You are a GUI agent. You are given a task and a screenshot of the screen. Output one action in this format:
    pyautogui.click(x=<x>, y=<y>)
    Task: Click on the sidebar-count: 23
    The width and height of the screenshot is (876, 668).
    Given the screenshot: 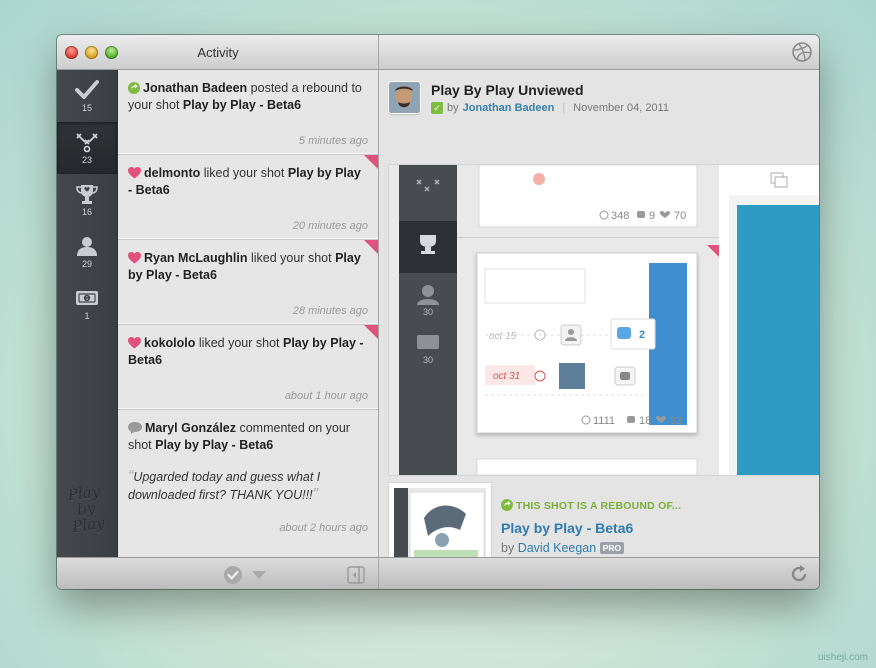 What is the action you would take?
    pyautogui.click(x=86, y=160)
    